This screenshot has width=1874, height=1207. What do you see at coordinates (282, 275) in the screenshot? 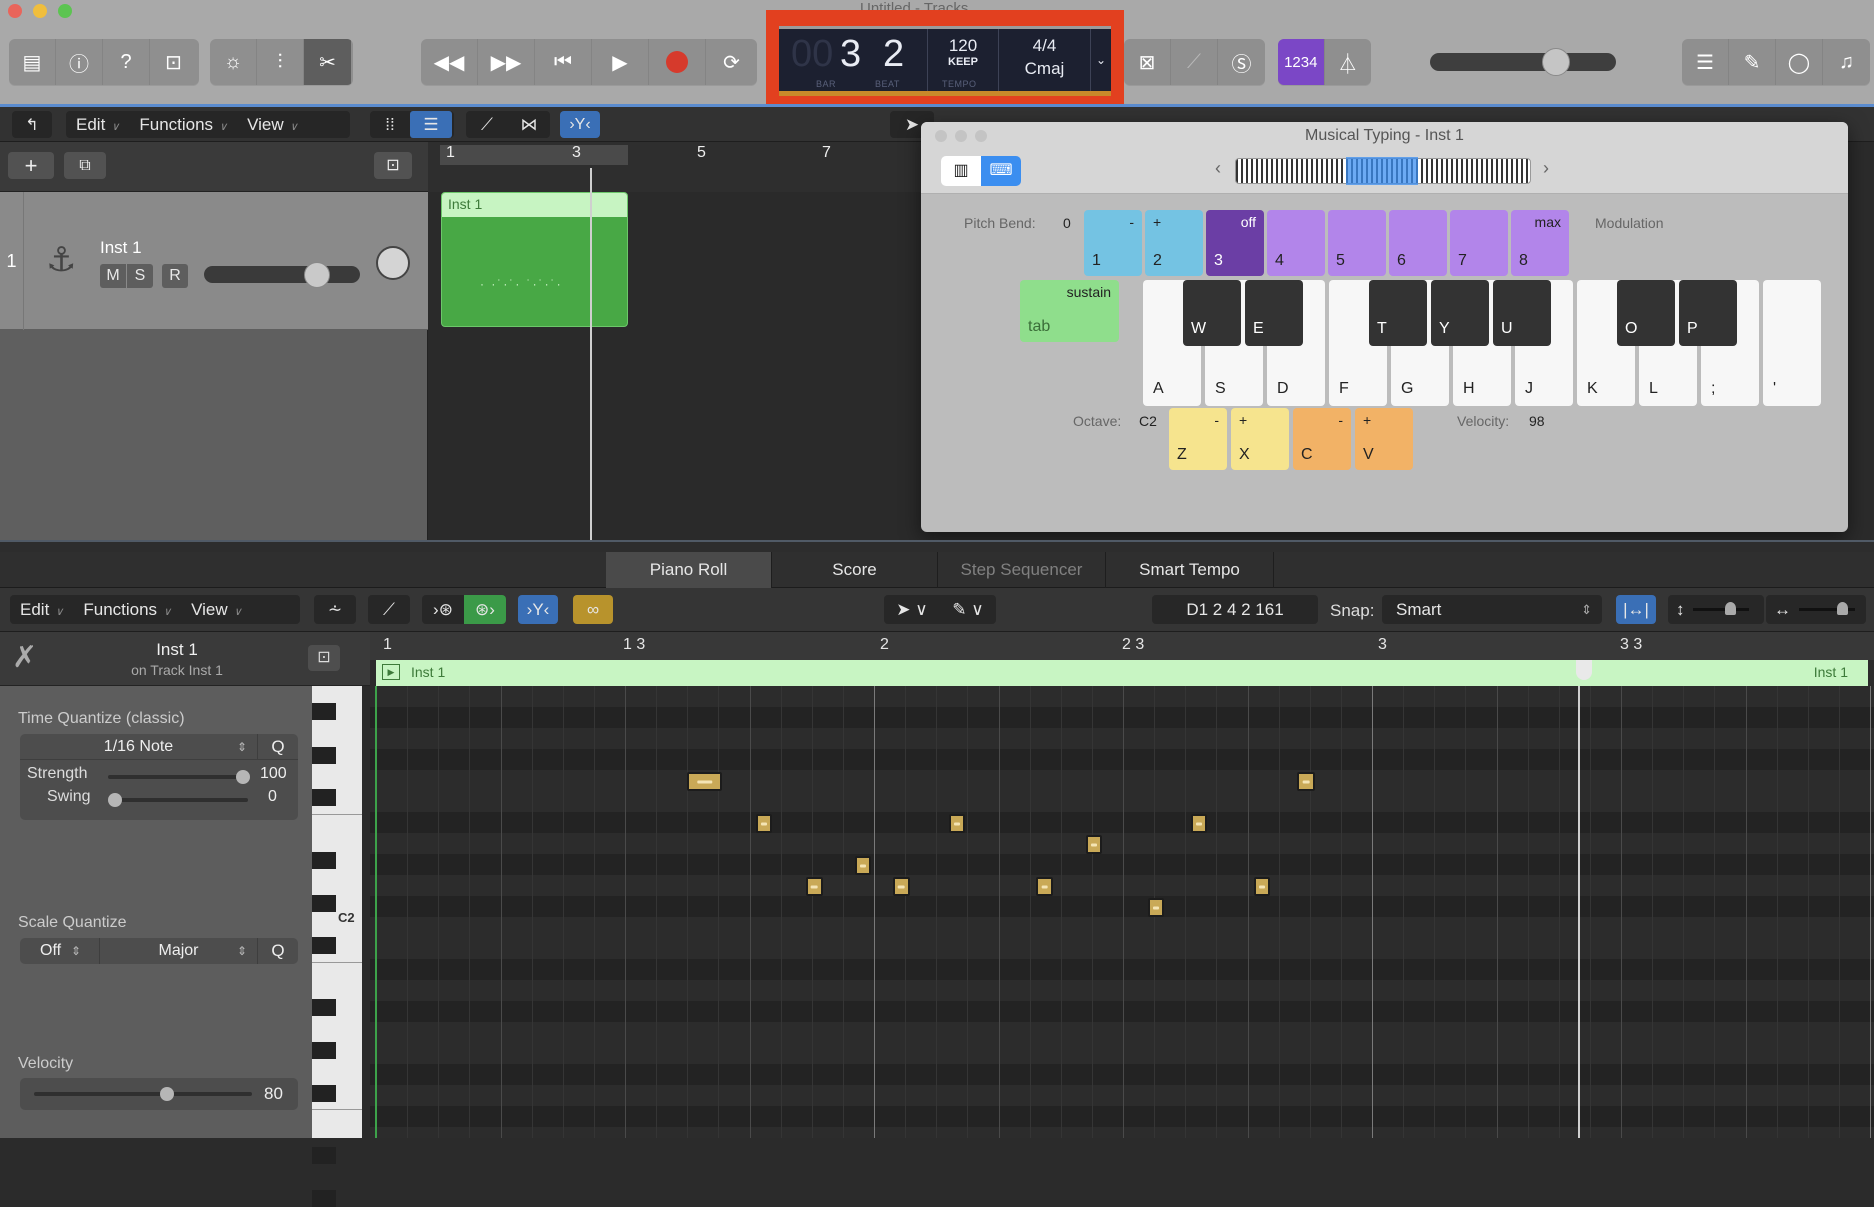
I see `track-volume-slider` at bounding box center [282, 275].